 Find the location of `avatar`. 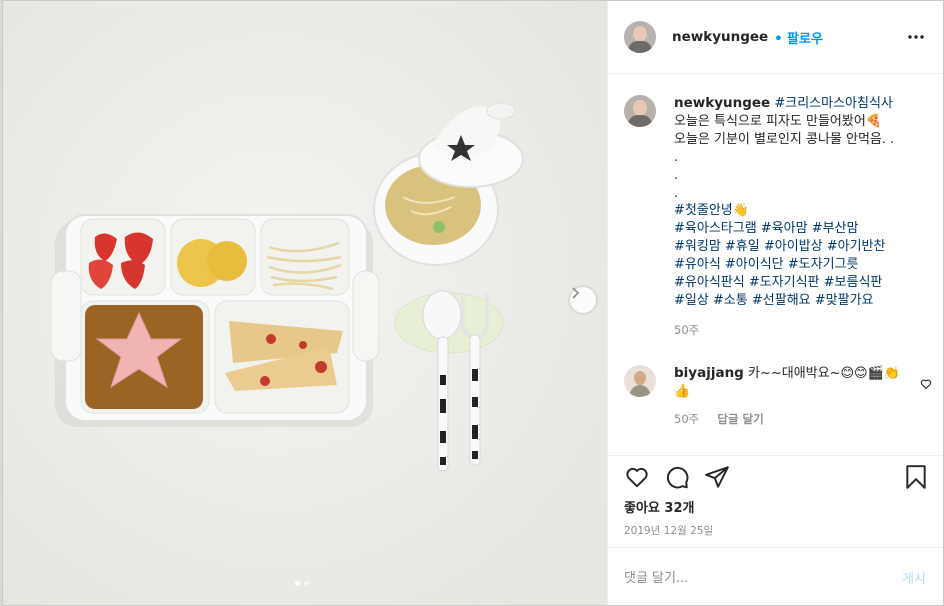

avatar is located at coordinates (640, 37).